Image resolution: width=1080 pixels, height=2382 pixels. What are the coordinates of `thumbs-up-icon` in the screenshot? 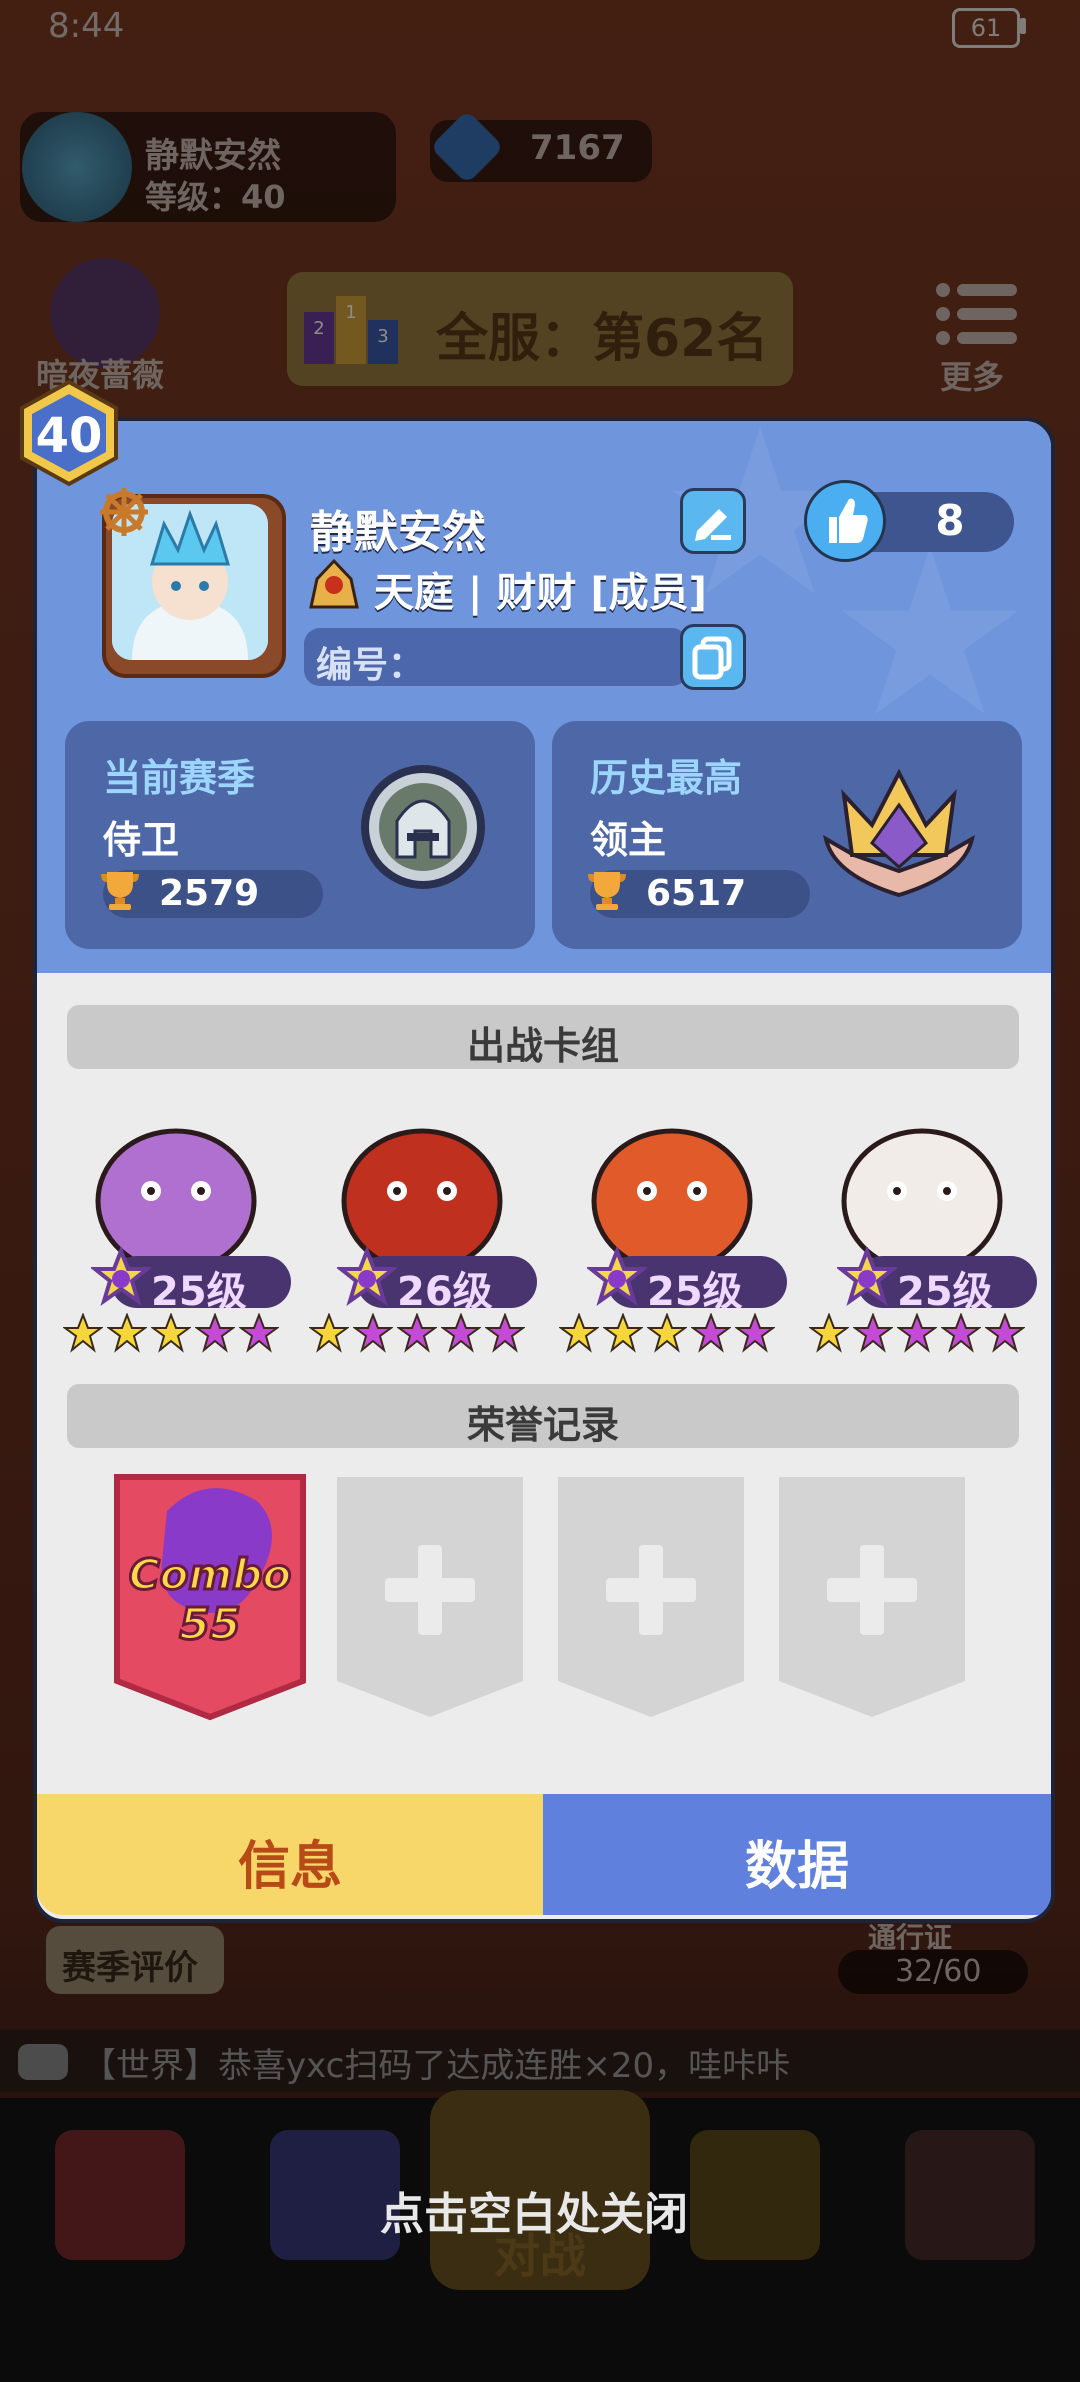 It's located at (848, 520).